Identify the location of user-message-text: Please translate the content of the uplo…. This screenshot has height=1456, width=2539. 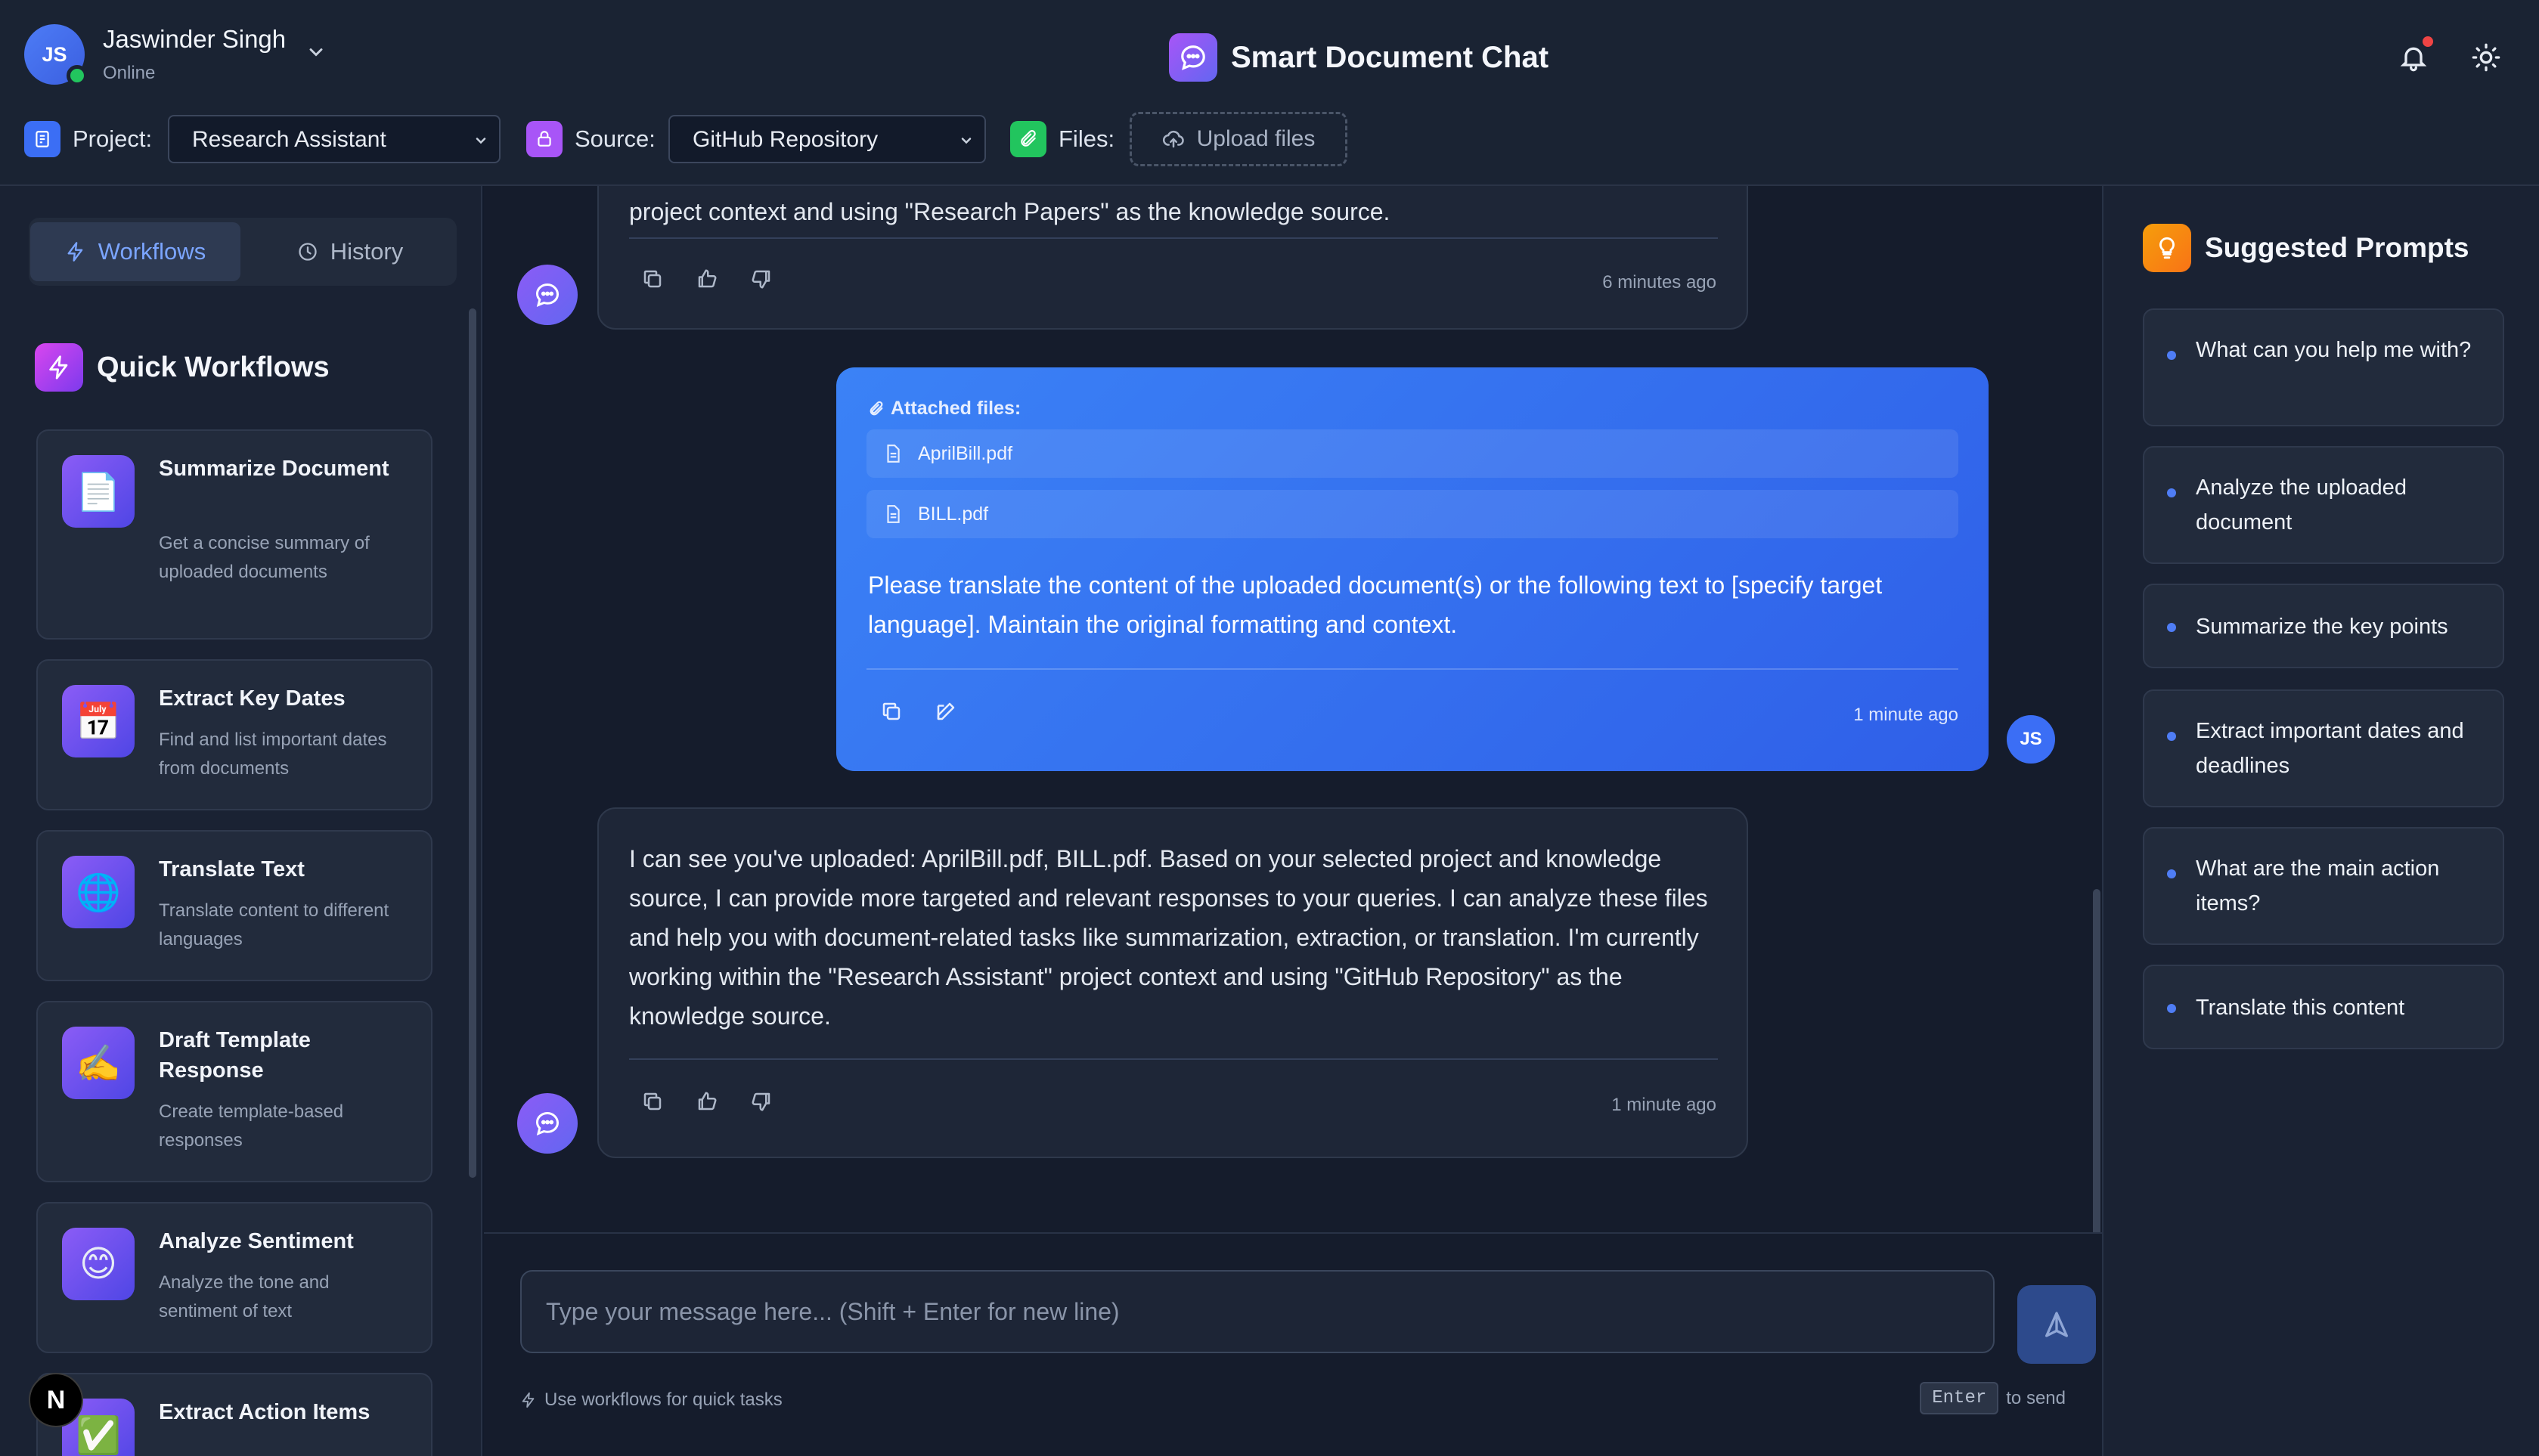
(1375, 605).